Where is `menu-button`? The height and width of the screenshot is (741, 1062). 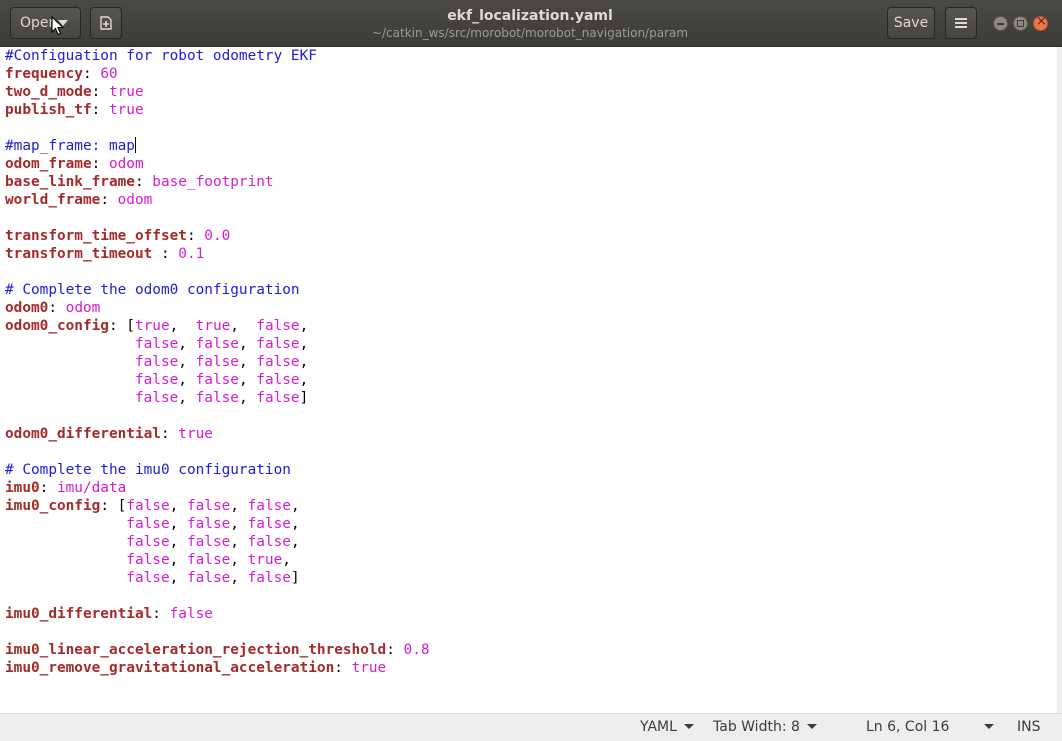
menu-button is located at coordinates (961, 23).